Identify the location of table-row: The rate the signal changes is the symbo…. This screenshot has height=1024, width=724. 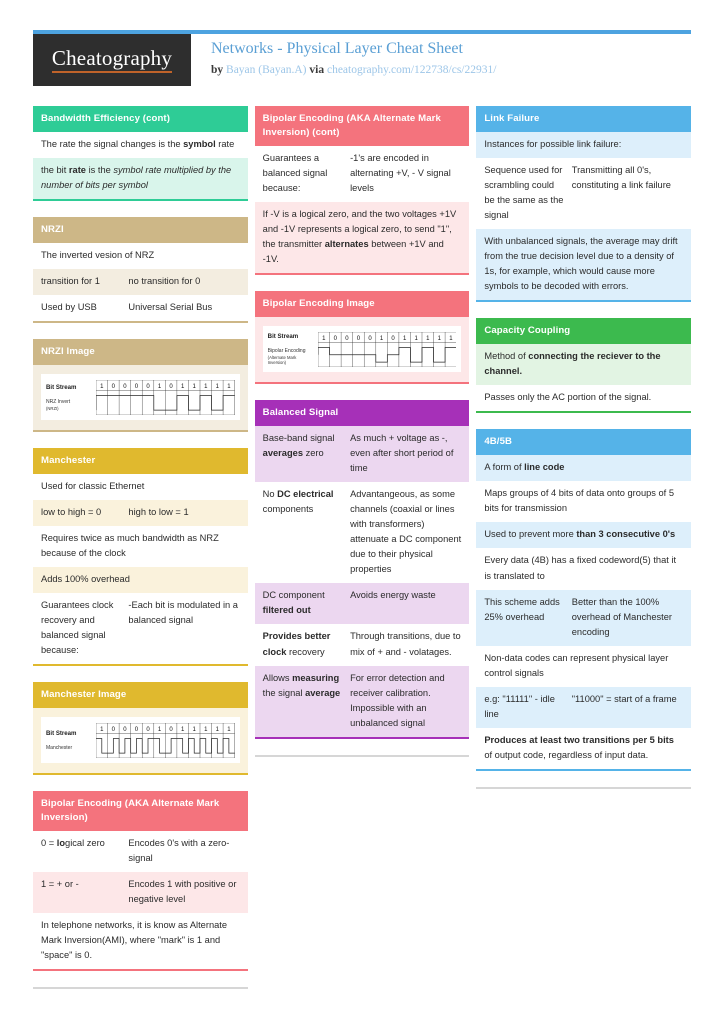
(140, 144).